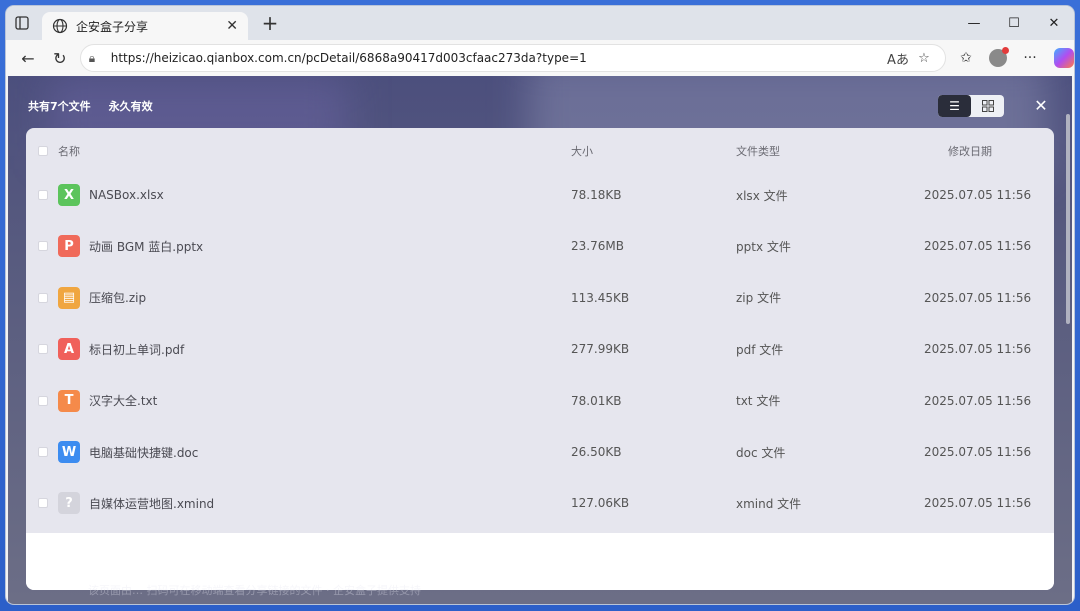 The image size is (1080, 611). What do you see at coordinates (43, 151) in the screenshot?
I see `select-all-checkbox` at bounding box center [43, 151].